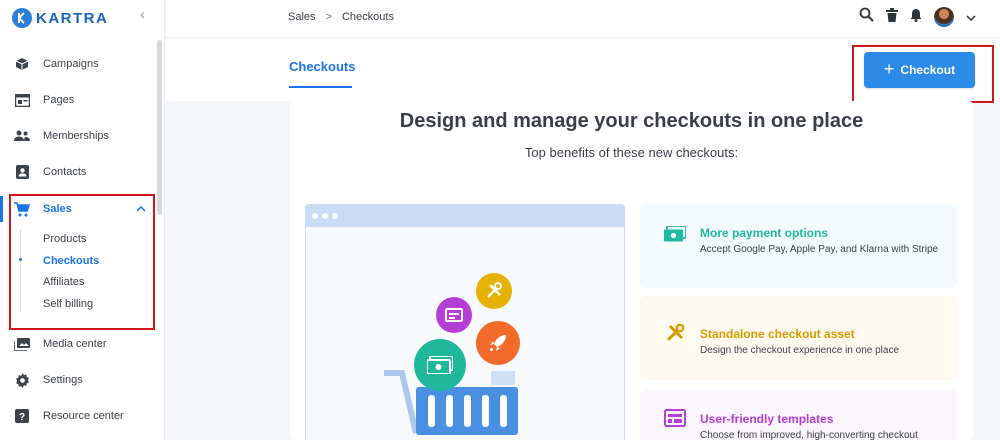 This screenshot has height=440, width=1000. Describe the element at coordinates (142, 14) in the screenshot. I see `collapse-sidebar-icon: ‹` at that location.